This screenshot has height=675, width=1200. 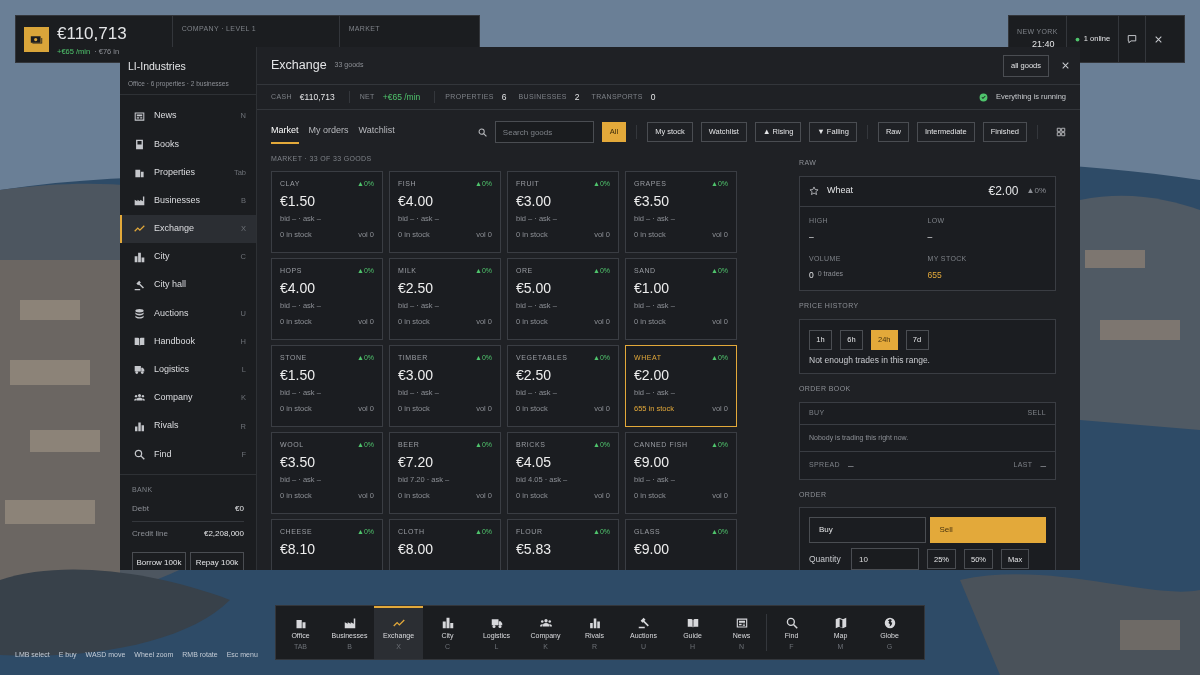 What do you see at coordinates (140, 509) in the screenshot?
I see `bank-label: Debt` at bounding box center [140, 509].